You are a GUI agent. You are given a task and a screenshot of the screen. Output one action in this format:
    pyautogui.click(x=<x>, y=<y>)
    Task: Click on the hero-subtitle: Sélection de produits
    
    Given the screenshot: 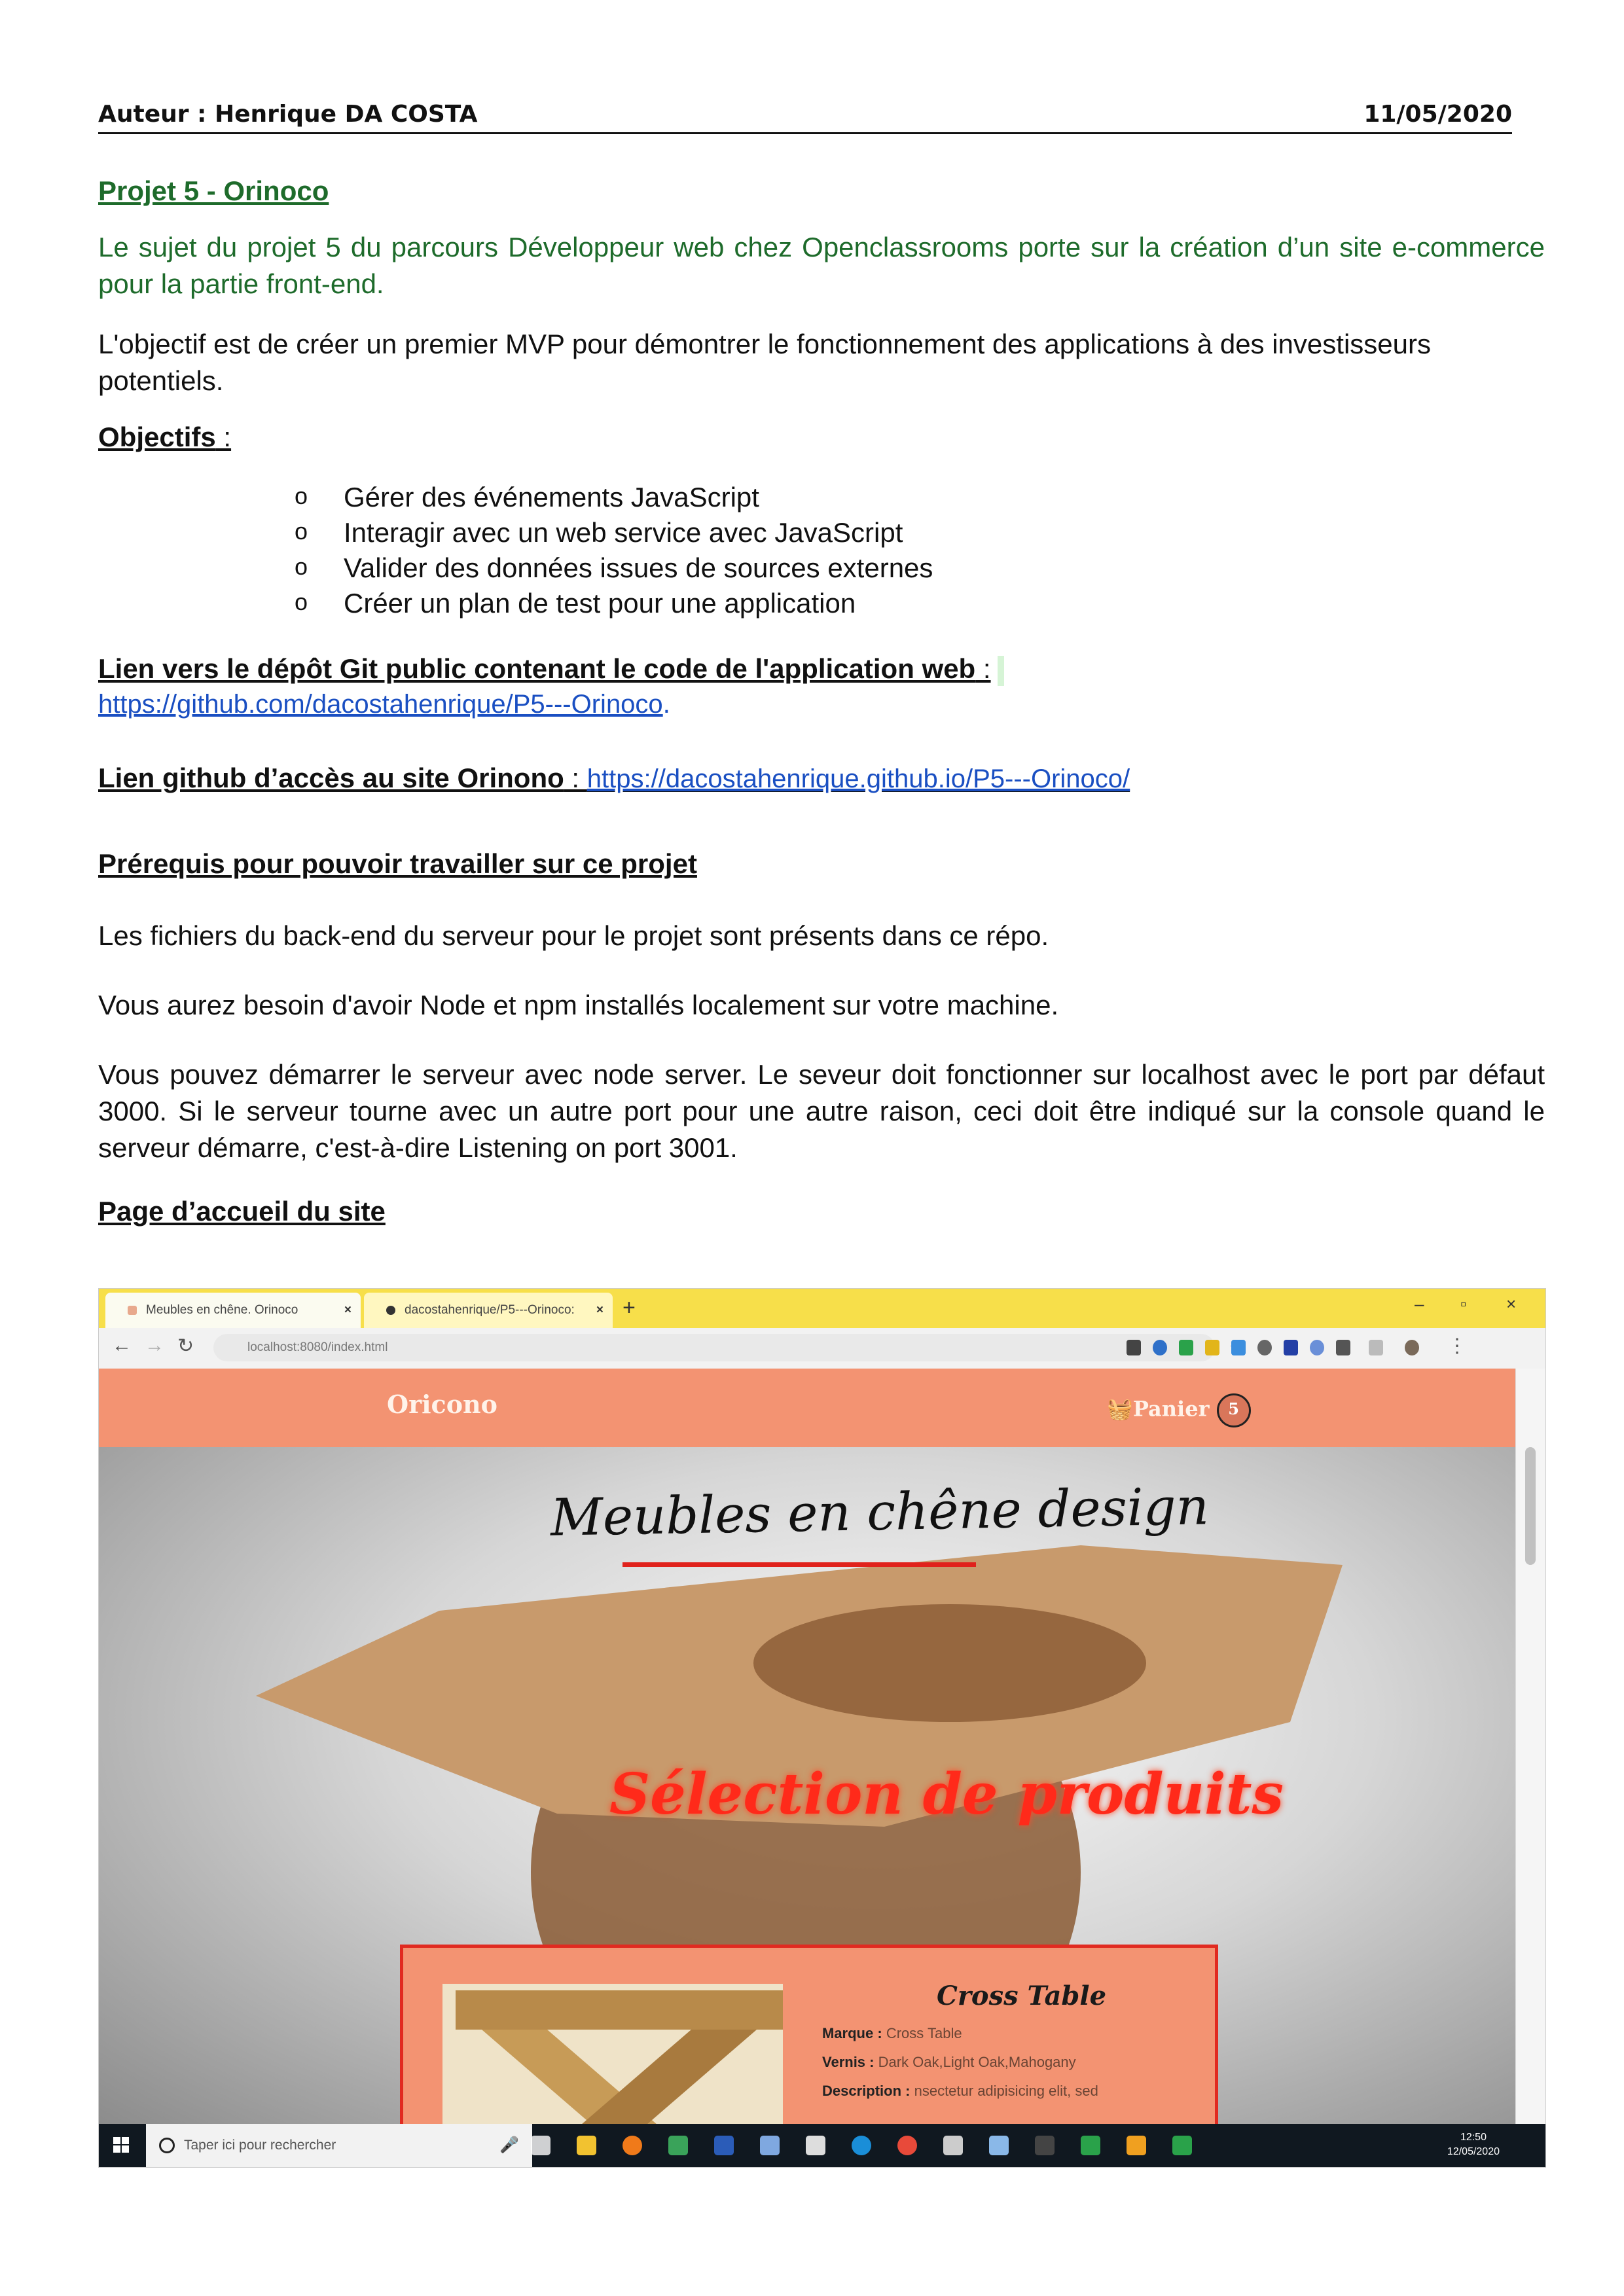 What is the action you would take?
    pyautogui.click(x=946, y=1794)
    